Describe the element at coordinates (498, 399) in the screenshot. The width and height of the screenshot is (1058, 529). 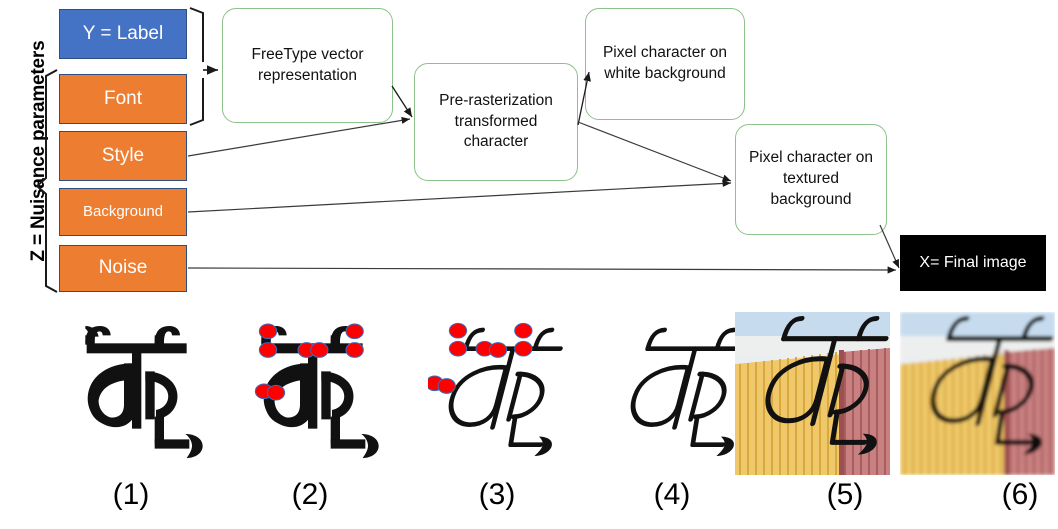
I see `glyph-slanted-with-points` at that location.